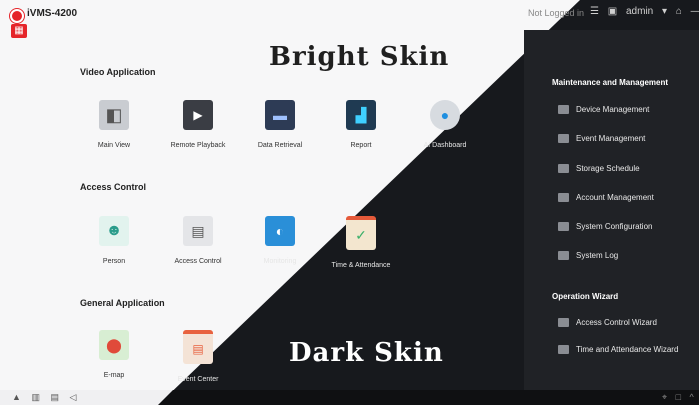 The height and width of the screenshot is (405, 699). What do you see at coordinates (563, 109) in the screenshot?
I see `device-icon` at bounding box center [563, 109].